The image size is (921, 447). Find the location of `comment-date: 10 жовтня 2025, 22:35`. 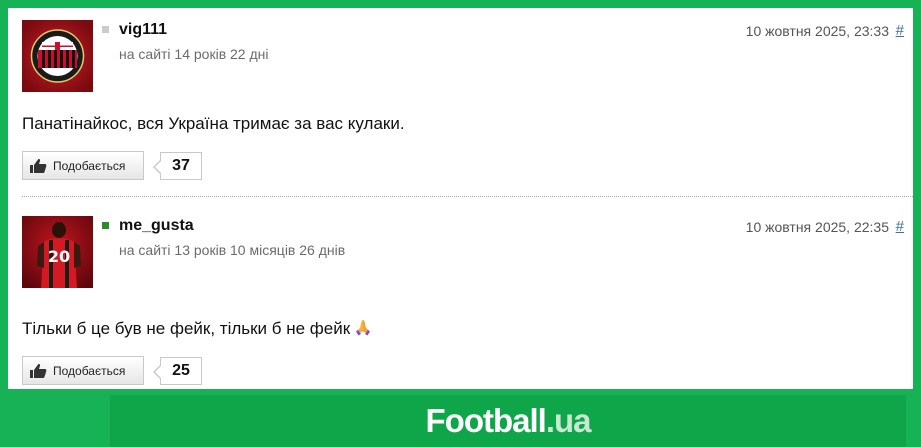

comment-date: 10 жовтня 2025, 22:35 is located at coordinates (817, 227).